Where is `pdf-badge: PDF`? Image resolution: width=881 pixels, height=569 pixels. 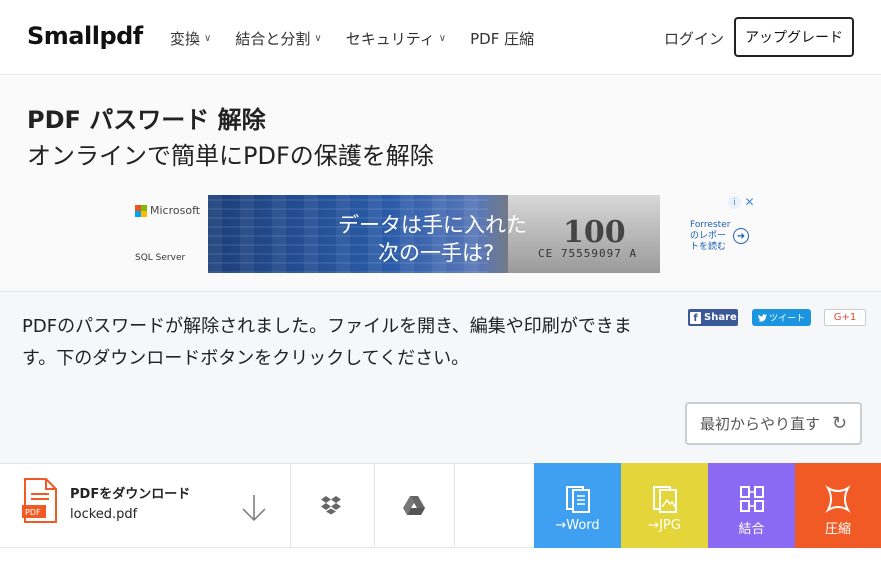 pdf-badge: PDF is located at coordinates (33, 512).